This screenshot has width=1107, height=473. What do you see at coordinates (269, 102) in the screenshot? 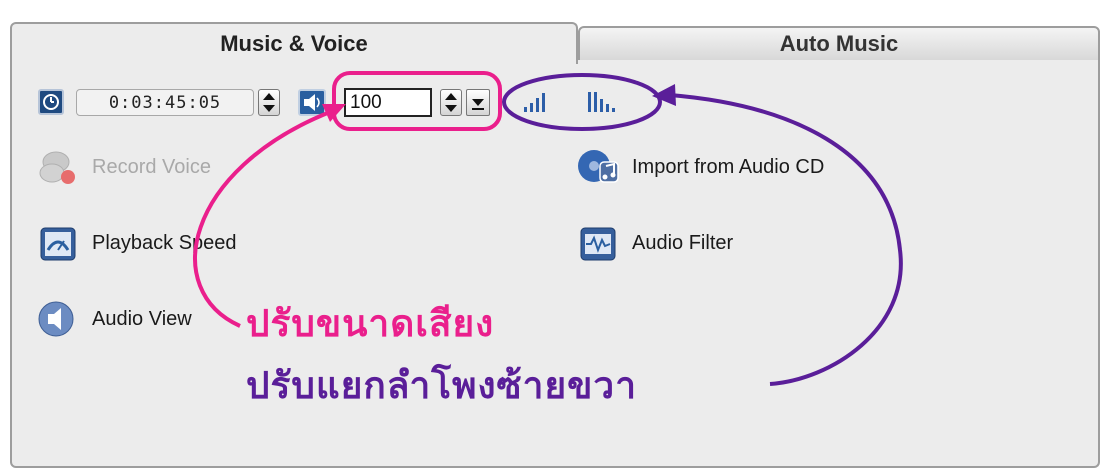
I see `timecode-spinner` at bounding box center [269, 102].